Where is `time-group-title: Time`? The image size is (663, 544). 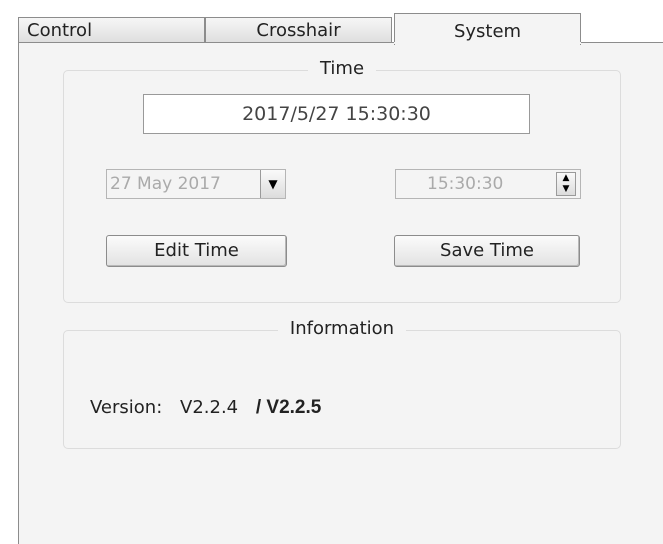
time-group-title: Time is located at coordinates (342, 68).